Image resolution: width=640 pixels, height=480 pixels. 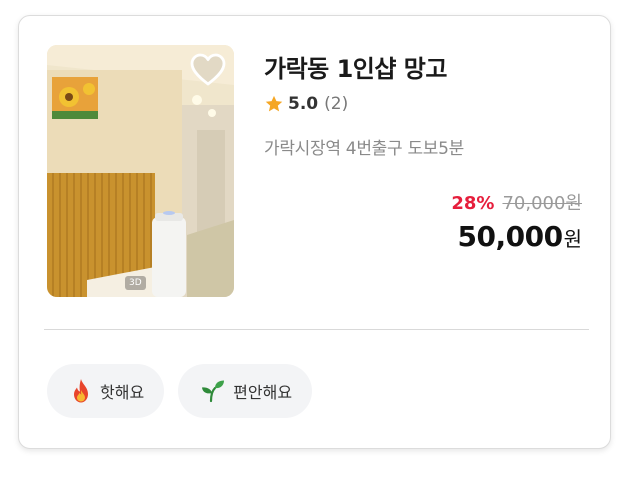 I want to click on final-price: 50,000 원, so click(x=520, y=236).